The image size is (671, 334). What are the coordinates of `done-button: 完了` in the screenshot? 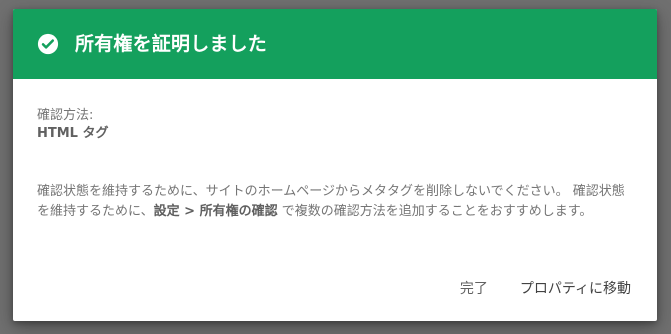 It's located at (474, 288).